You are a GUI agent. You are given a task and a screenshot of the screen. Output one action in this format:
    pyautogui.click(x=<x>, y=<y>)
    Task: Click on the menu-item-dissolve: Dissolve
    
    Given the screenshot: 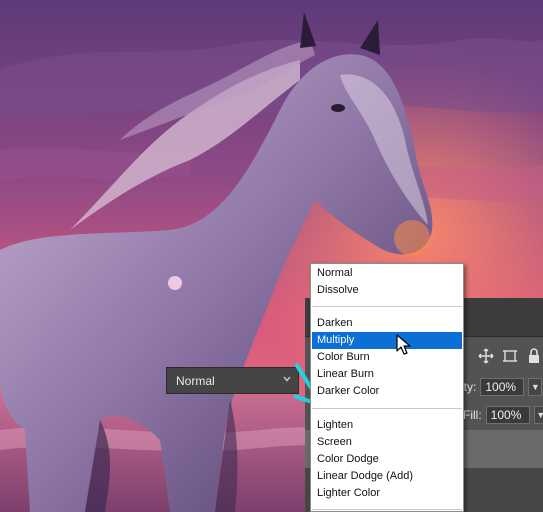 What is the action you would take?
    pyautogui.click(x=387, y=290)
    